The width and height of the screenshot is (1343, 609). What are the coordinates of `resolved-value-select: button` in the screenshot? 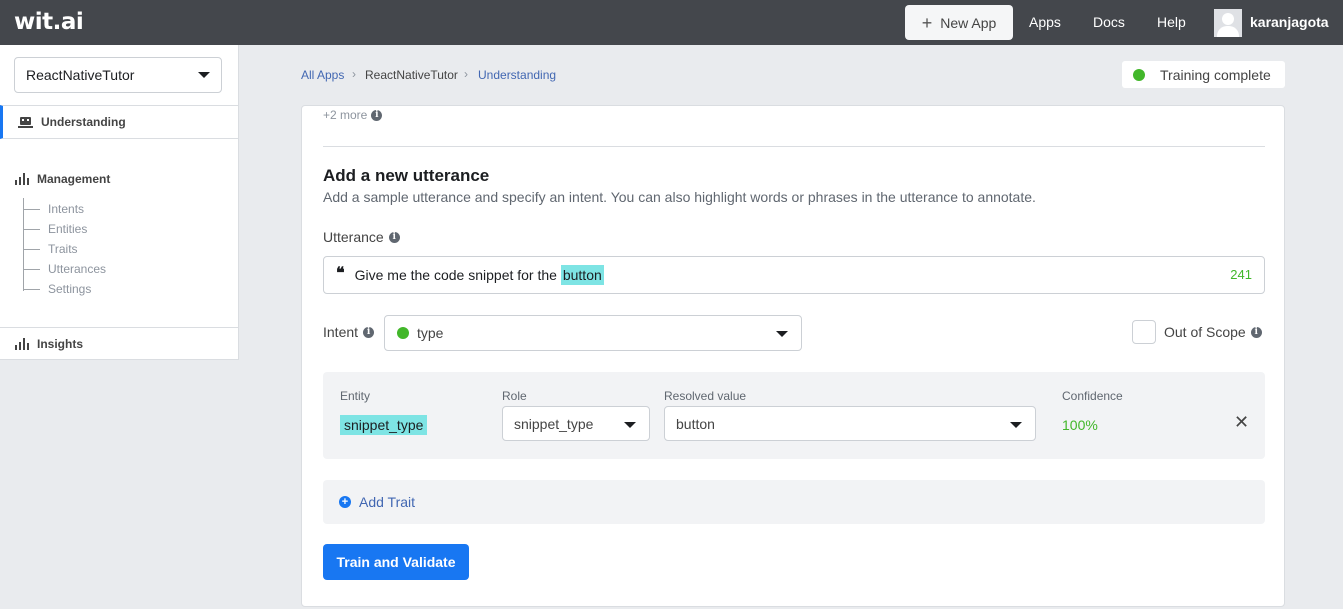 It's located at (850, 423).